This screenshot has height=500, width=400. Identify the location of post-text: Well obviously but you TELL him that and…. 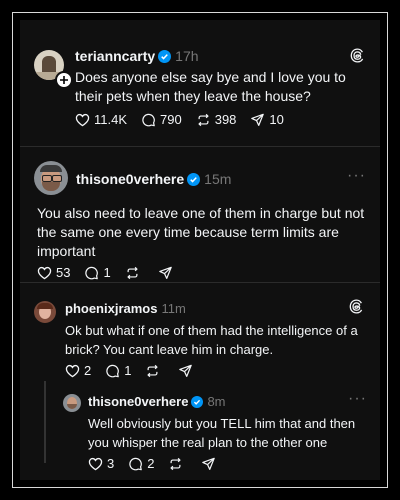
(222, 433).